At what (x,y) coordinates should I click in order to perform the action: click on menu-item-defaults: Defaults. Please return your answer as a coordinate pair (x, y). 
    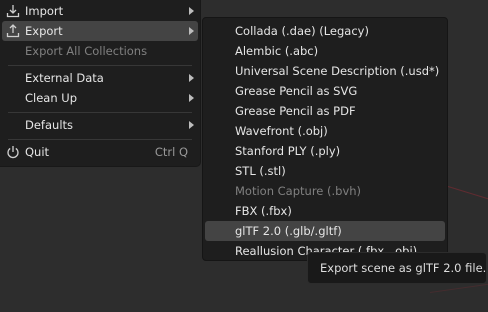
    Looking at the image, I should click on (100, 125).